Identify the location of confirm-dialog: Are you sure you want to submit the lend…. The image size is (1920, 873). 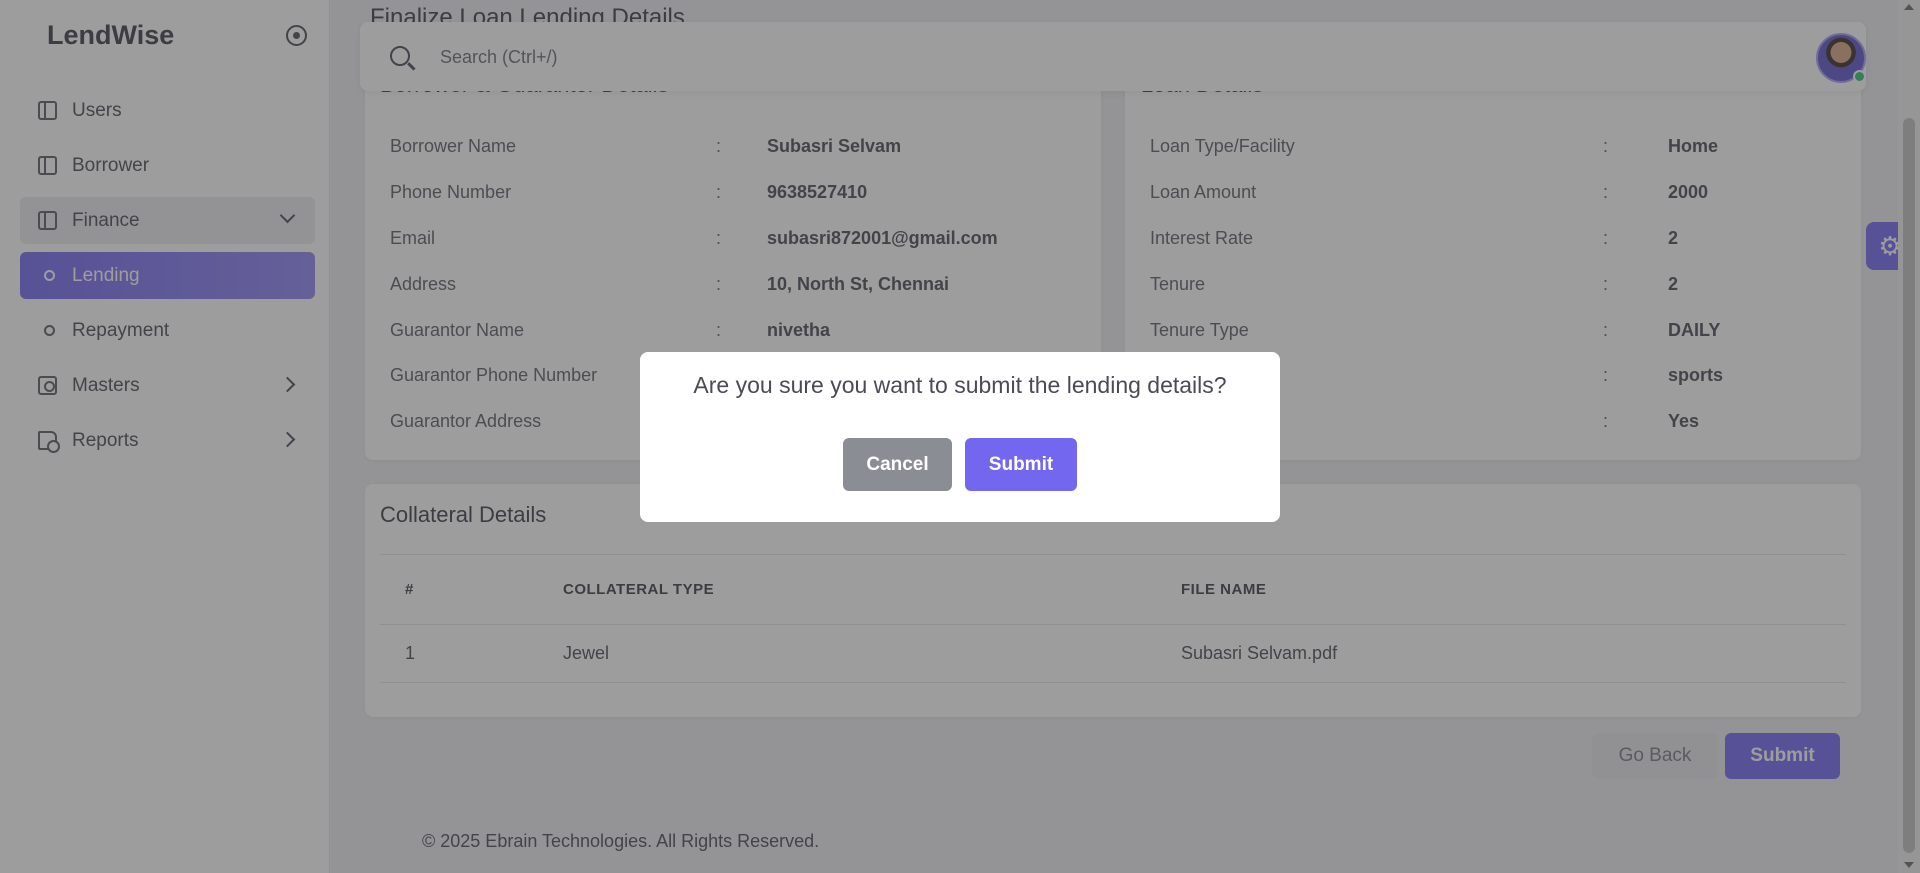
(960, 437).